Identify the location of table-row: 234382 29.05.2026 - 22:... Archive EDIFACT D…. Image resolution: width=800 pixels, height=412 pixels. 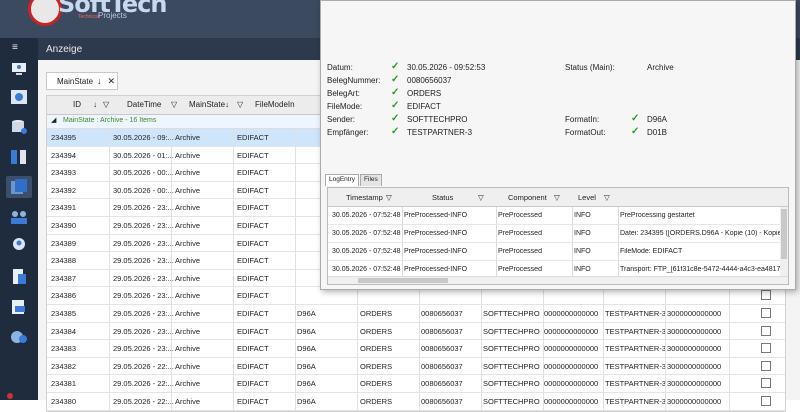
(416, 366).